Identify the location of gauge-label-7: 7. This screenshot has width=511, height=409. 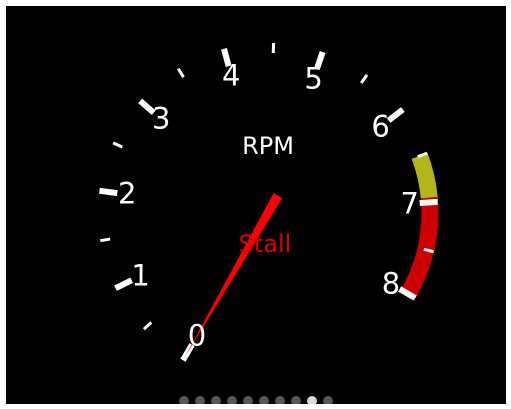
(409, 203).